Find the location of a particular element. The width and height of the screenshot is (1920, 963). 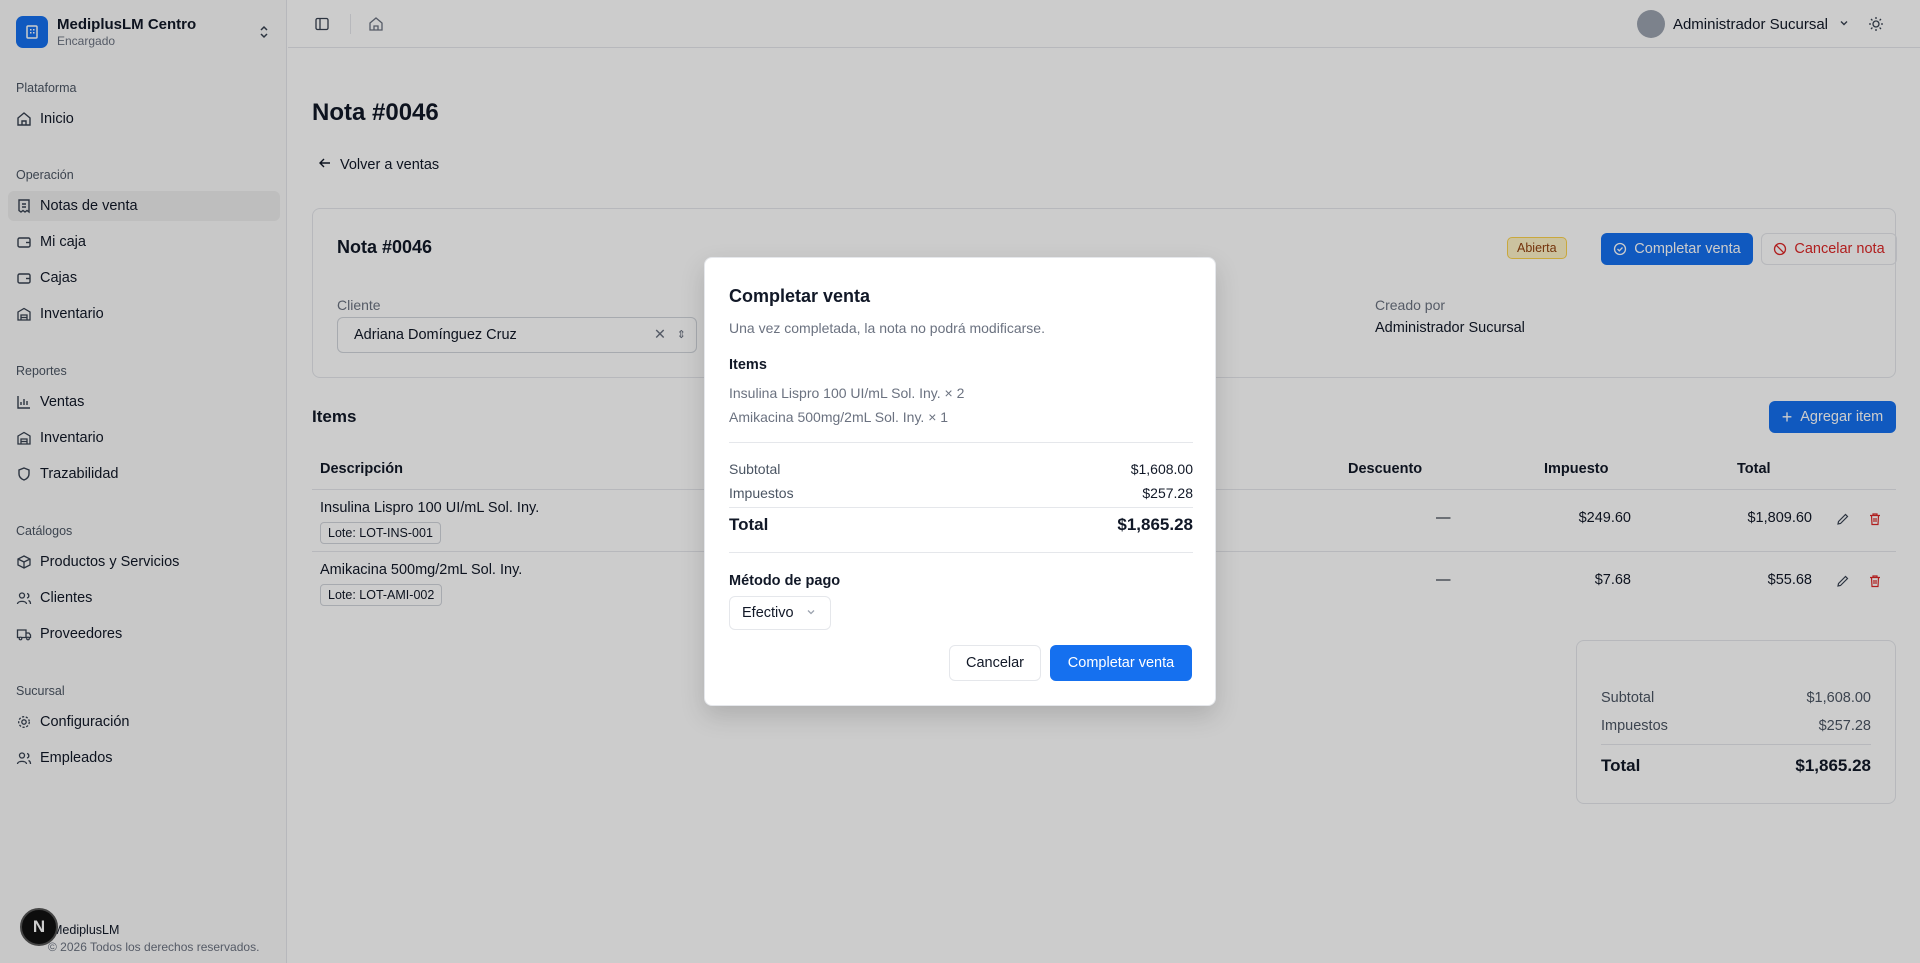

dialog-subtotal-row: Subtotal $1,608.00 is located at coordinates (961, 469).